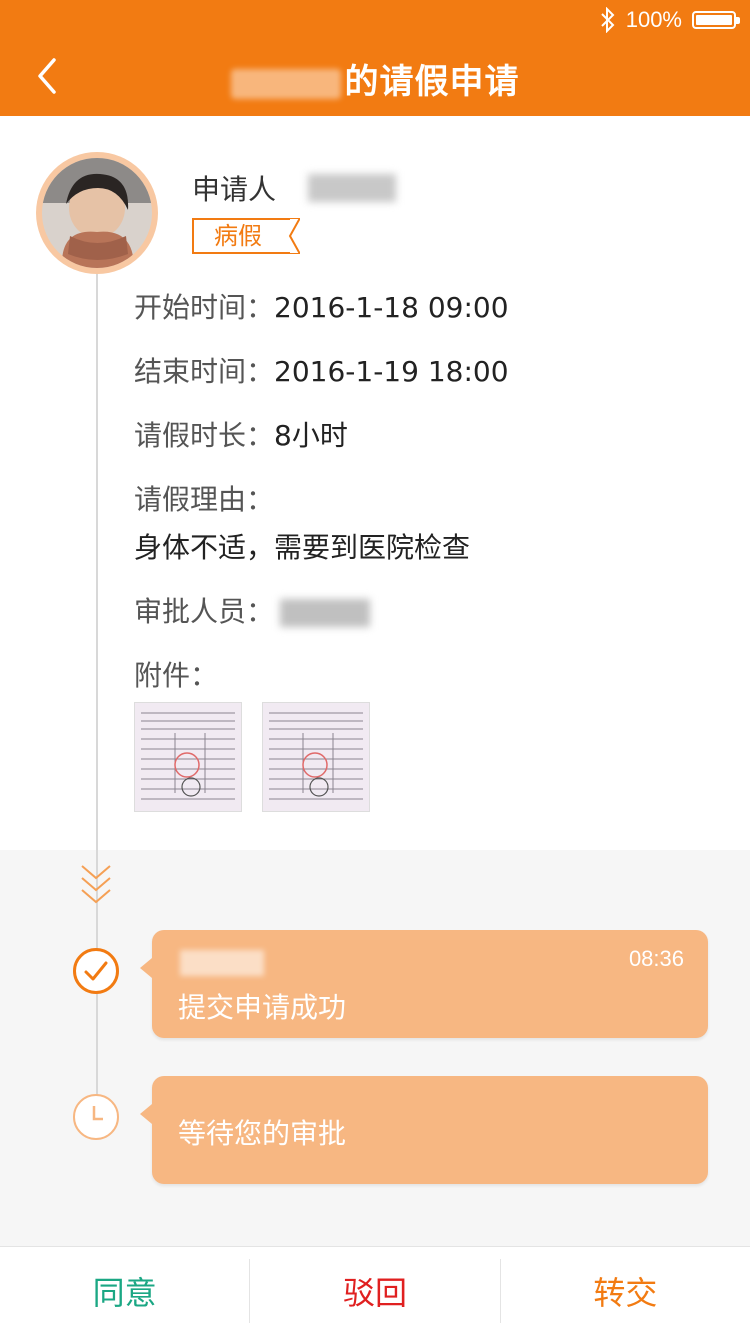 The image size is (750, 1335). Describe the element at coordinates (424, 1130) in the screenshot. I see `timeline-item-pending: 等待您的审批` at that location.